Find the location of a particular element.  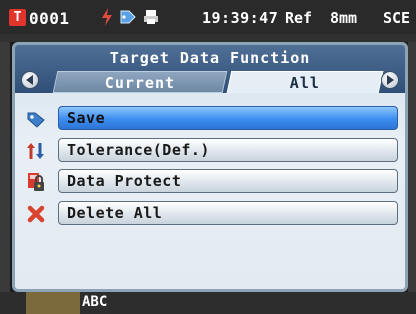

menu-item-delete-all: Delete All is located at coordinates (210, 214).